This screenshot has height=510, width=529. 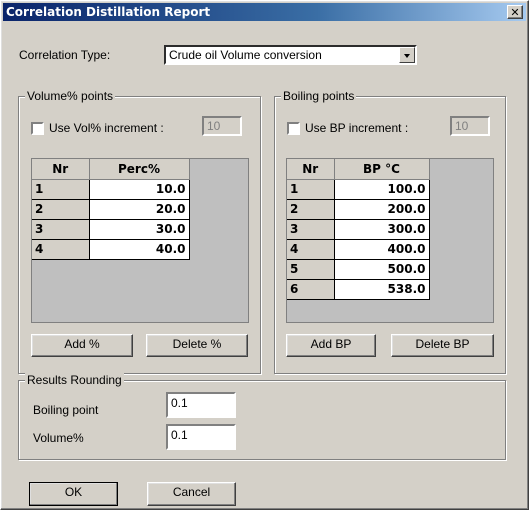 I want to click on row-number: 5, so click(x=311, y=269).